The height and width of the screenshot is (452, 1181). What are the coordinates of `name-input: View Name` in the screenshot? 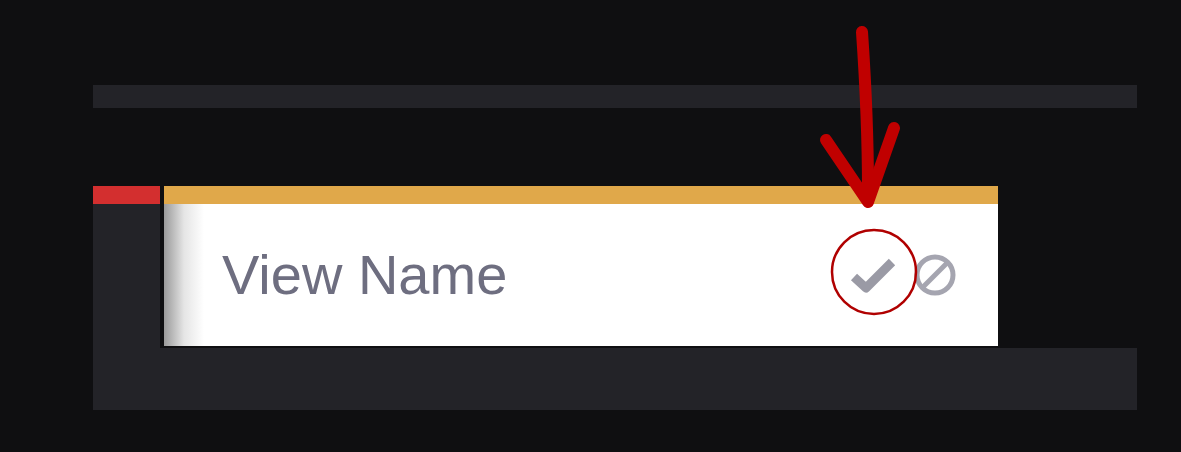 It's located at (504, 275).